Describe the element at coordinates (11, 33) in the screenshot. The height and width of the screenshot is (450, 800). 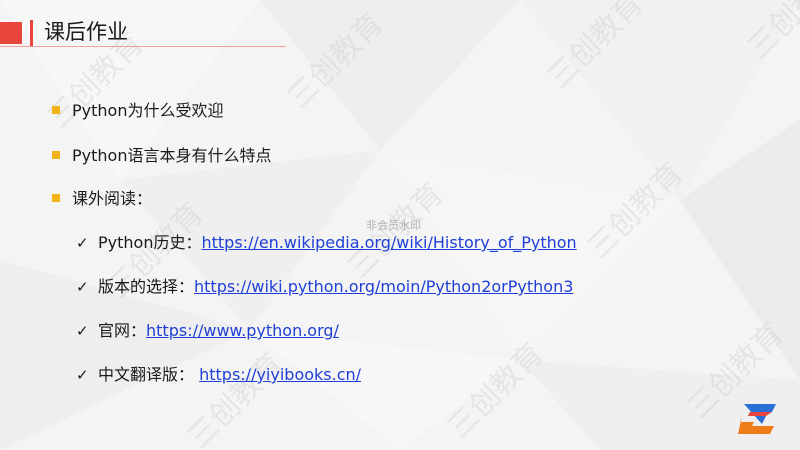
I see `title-red-block` at that location.